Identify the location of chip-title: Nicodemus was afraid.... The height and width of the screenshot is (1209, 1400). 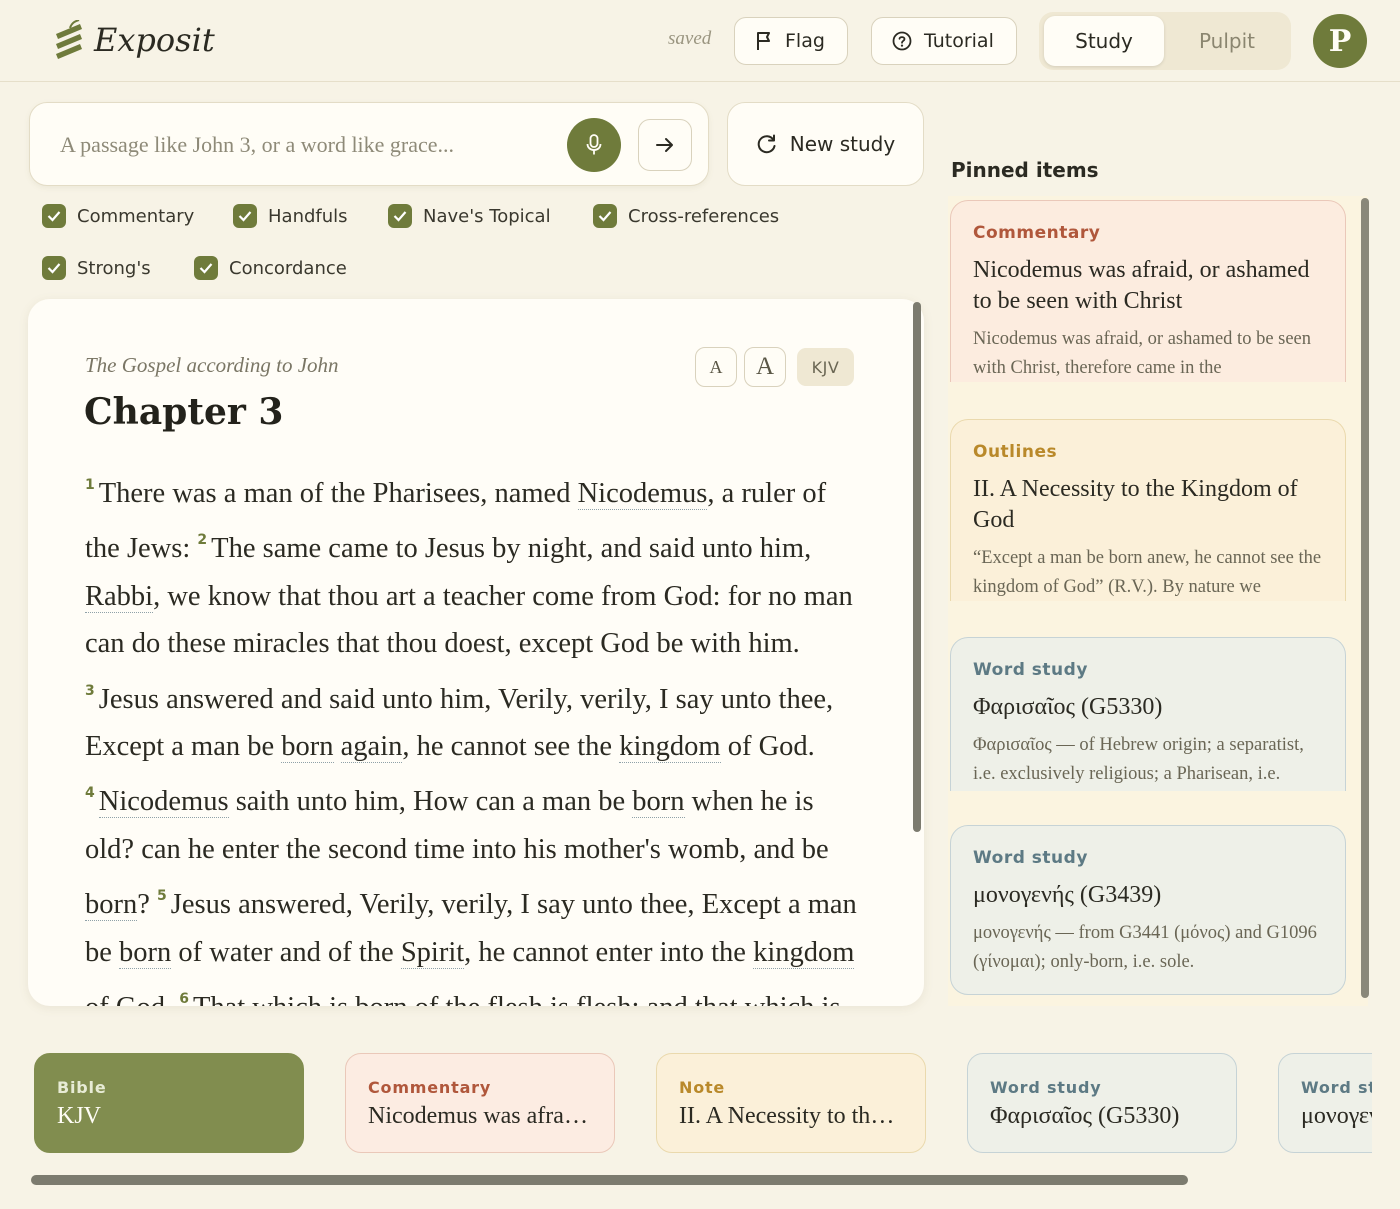
(480, 1116).